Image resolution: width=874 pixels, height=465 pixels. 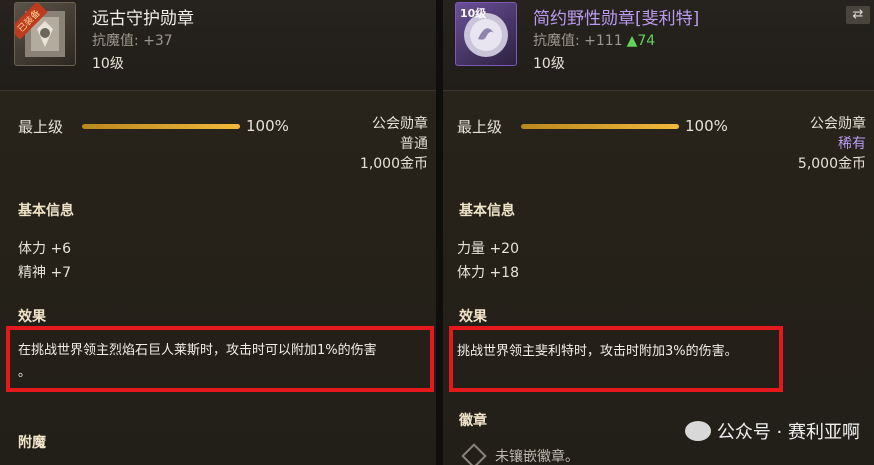 I want to click on price-label: 1,000金币, so click(x=393, y=164).